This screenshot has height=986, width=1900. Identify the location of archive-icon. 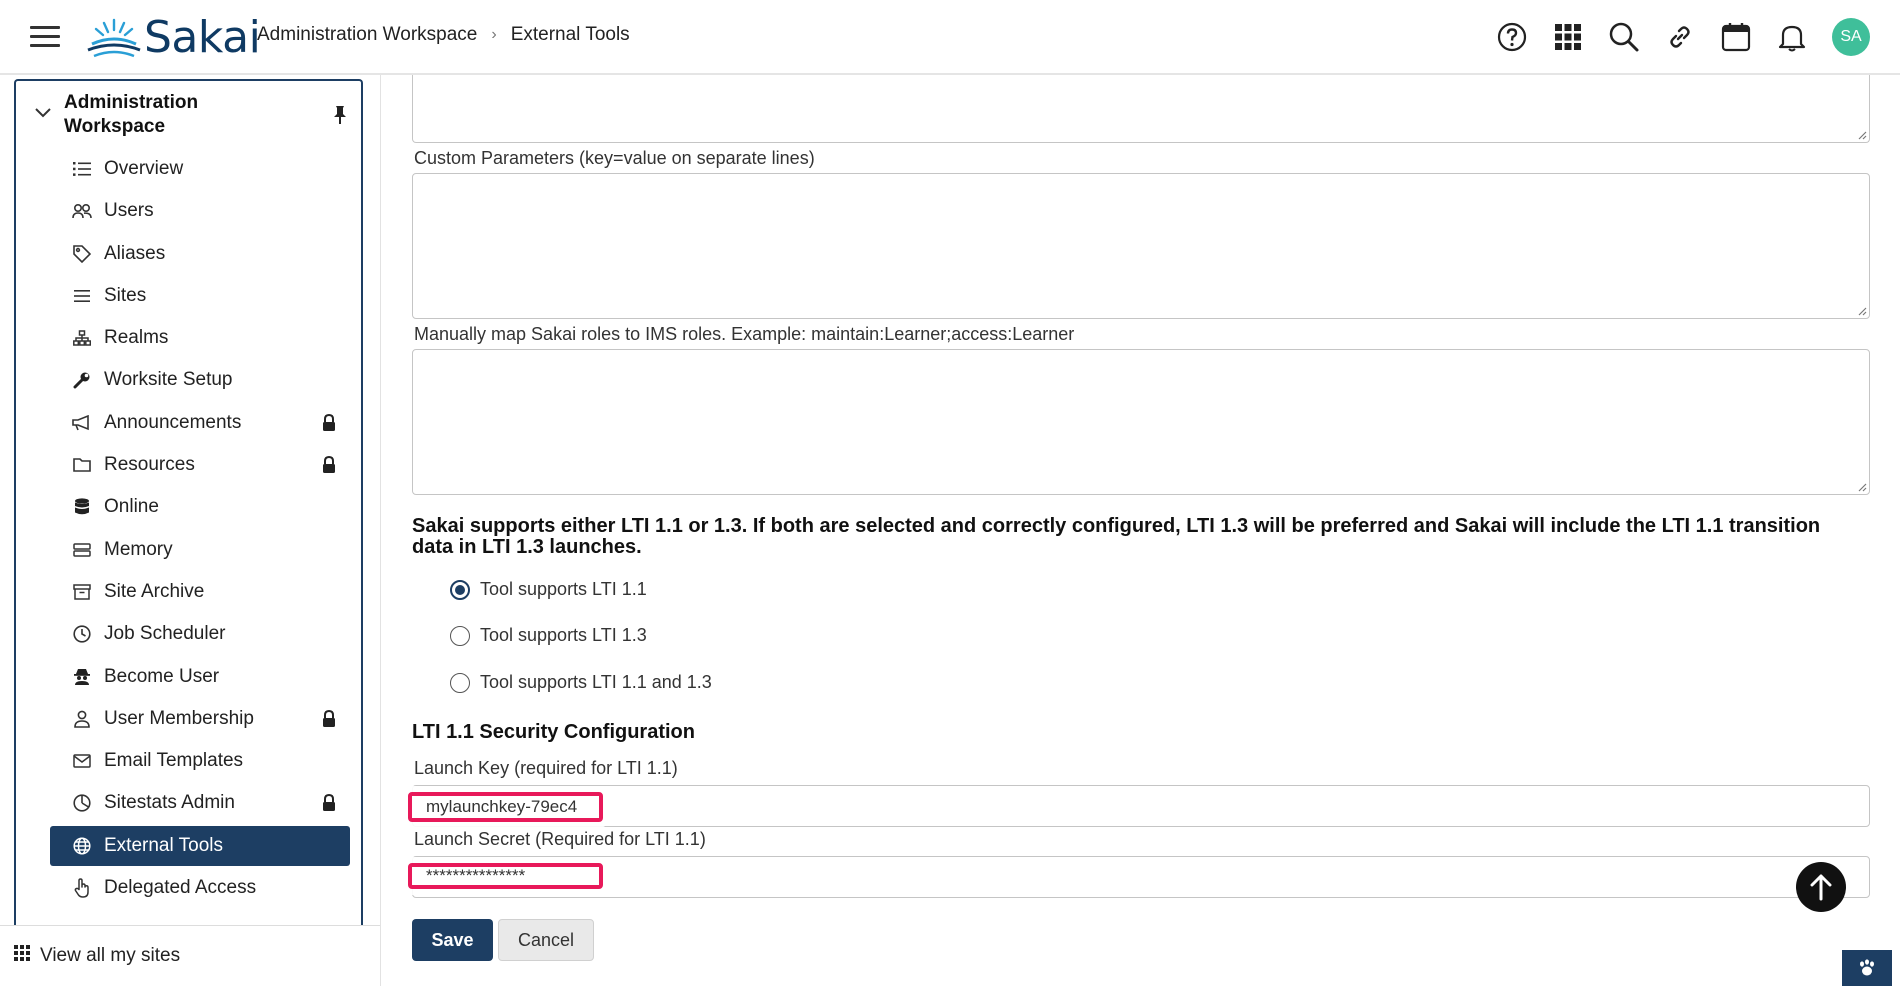
(82, 592).